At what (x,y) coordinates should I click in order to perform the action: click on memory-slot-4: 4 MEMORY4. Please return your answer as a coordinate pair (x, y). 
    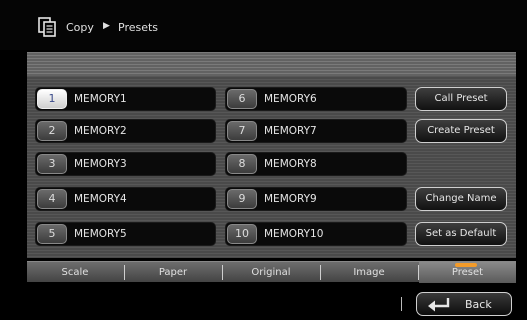
    Looking at the image, I should click on (125, 199).